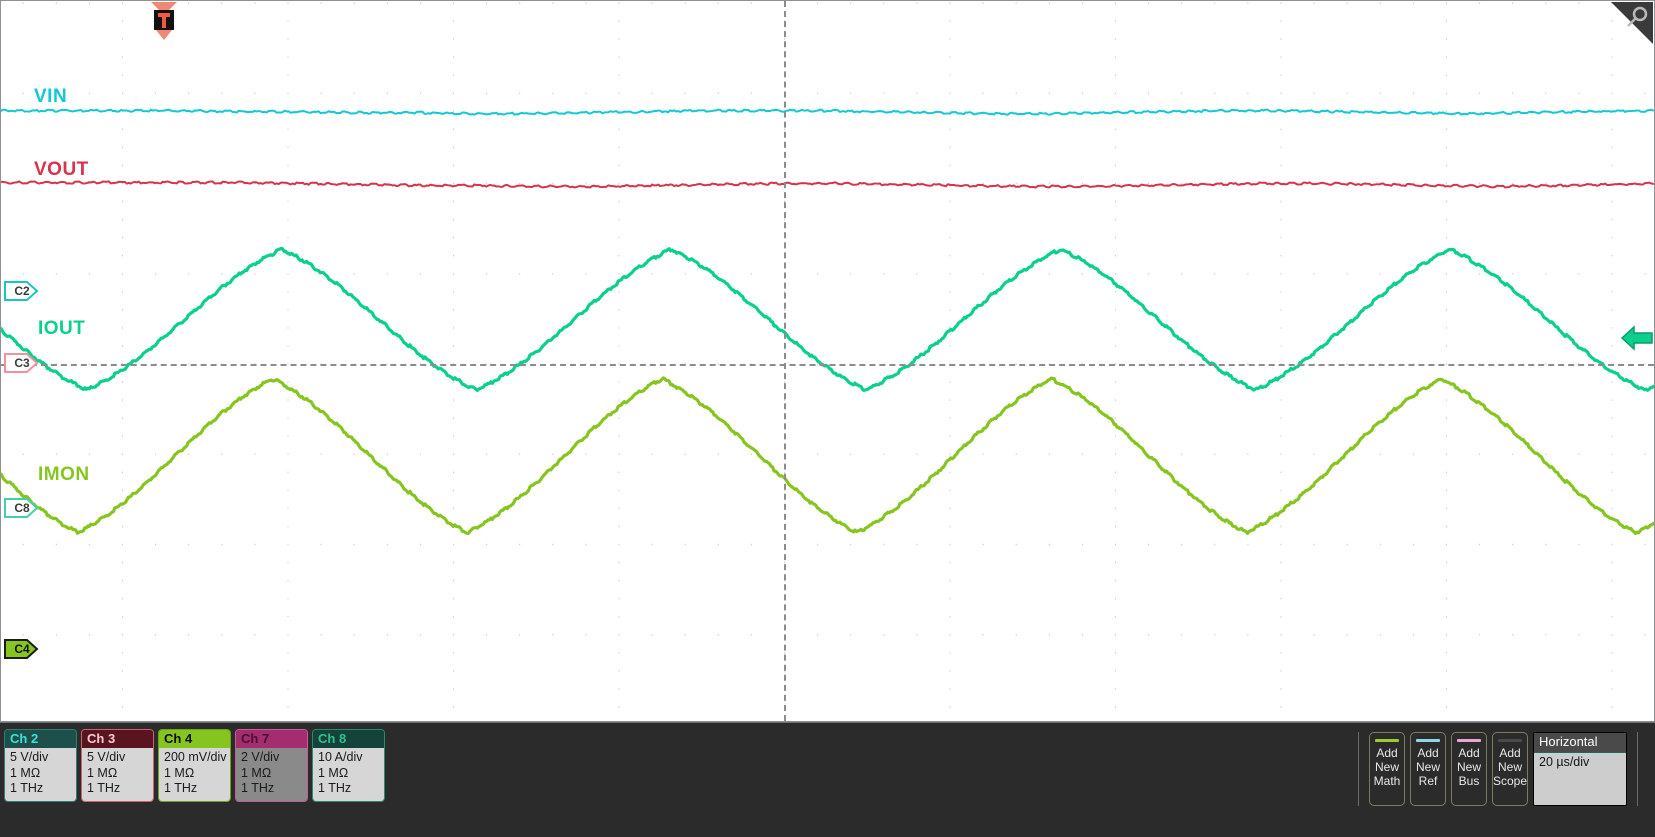 This screenshot has height=837, width=1655. Describe the element at coordinates (1510, 781) in the screenshot. I see `add-new-scope-label-3: Scope` at that location.